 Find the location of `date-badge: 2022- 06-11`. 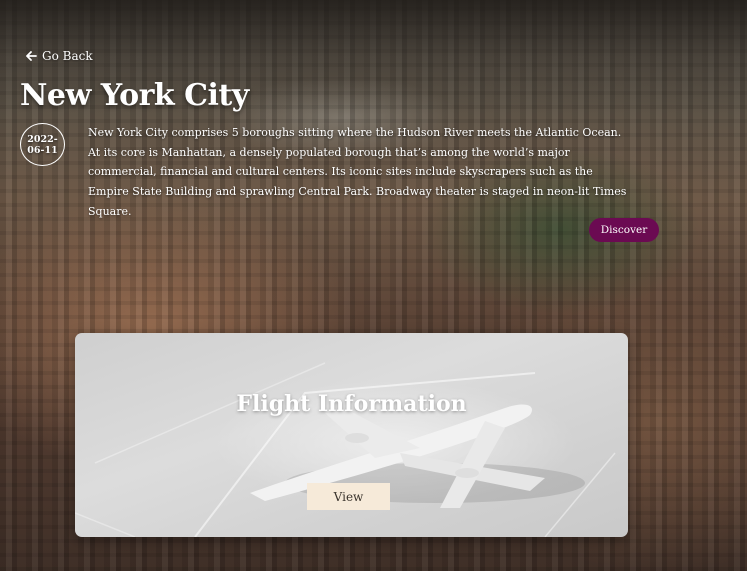

date-badge: 2022- 06-11 is located at coordinates (42, 144).